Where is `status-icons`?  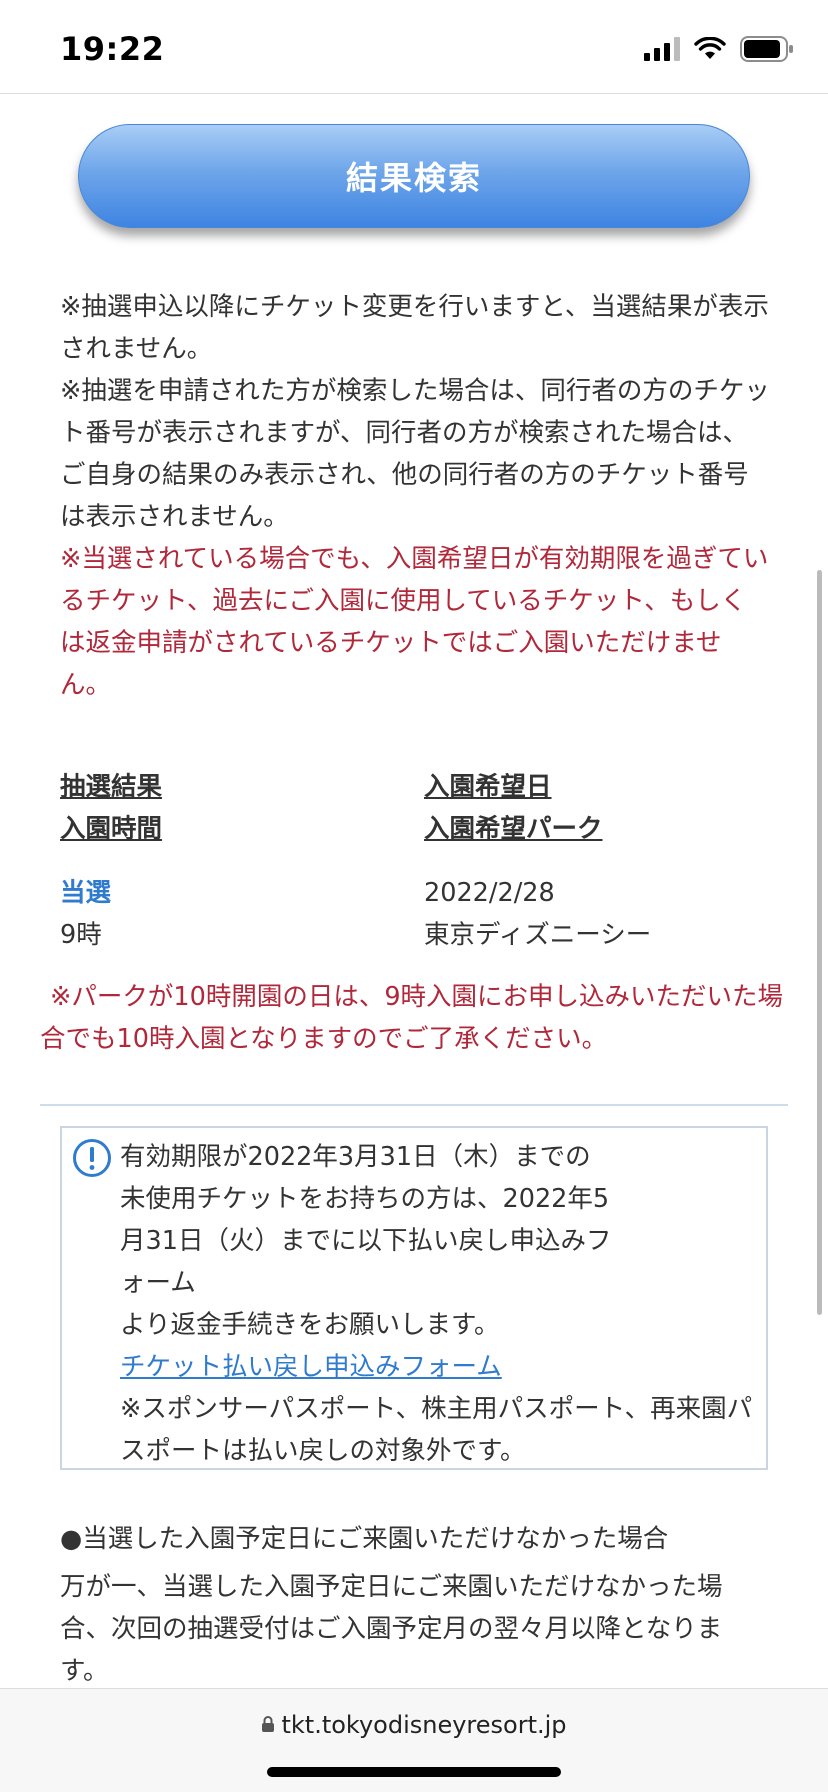 status-icons is located at coordinates (719, 49).